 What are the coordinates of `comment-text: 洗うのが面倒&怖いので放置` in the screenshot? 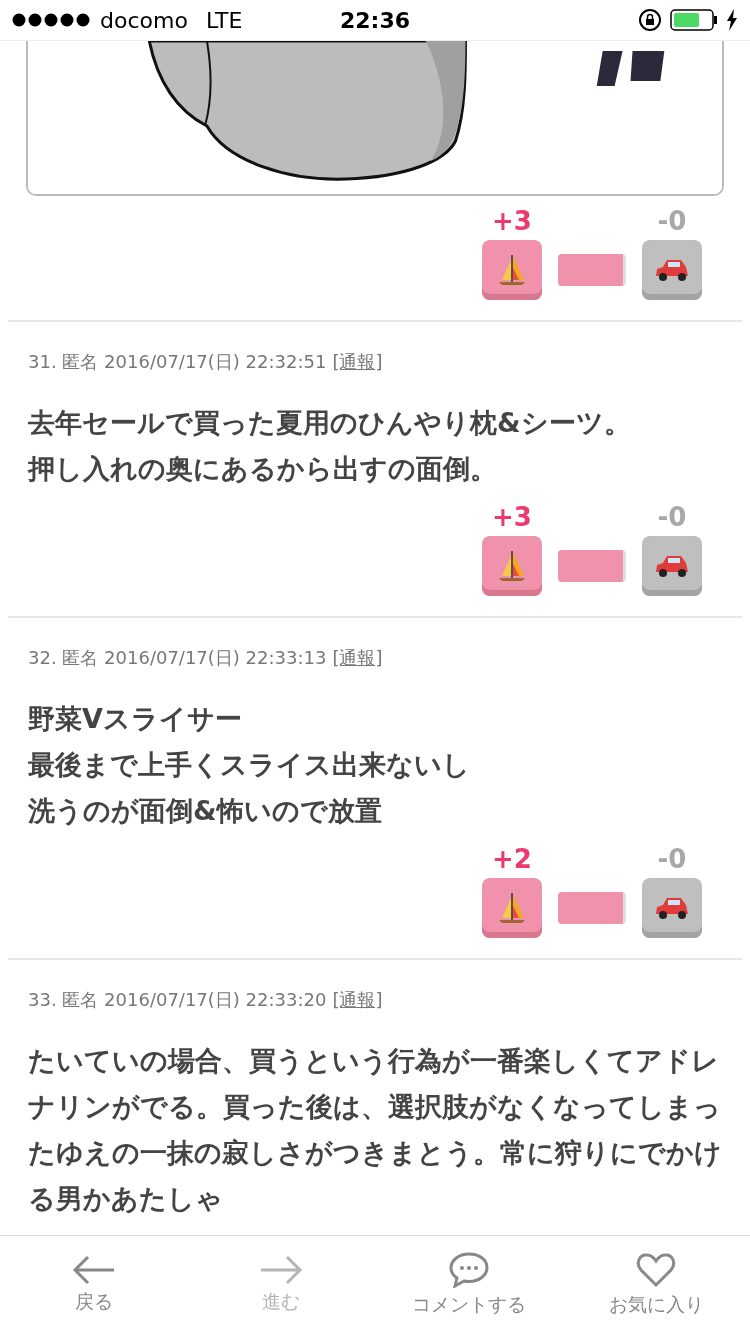 It's located at (205, 811).